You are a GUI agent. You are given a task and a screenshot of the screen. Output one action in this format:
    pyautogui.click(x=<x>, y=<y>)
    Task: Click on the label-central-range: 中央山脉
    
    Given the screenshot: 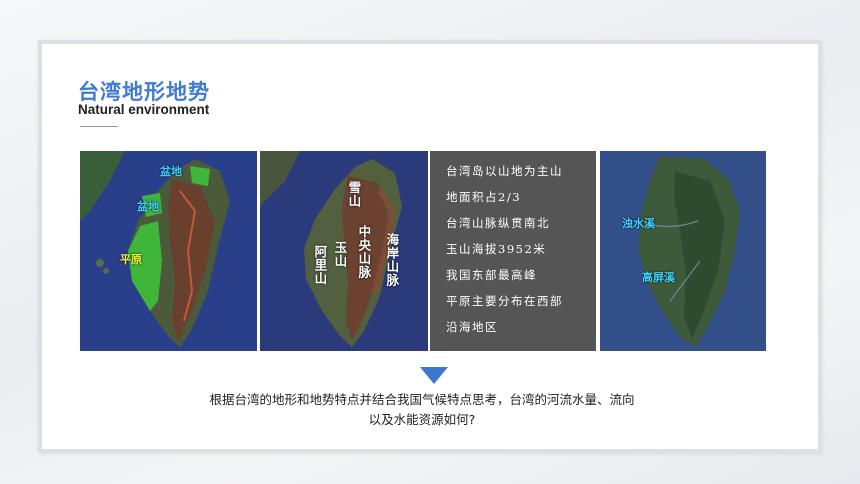 What is the action you would take?
    pyautogui.click(x=364, y=252)
    